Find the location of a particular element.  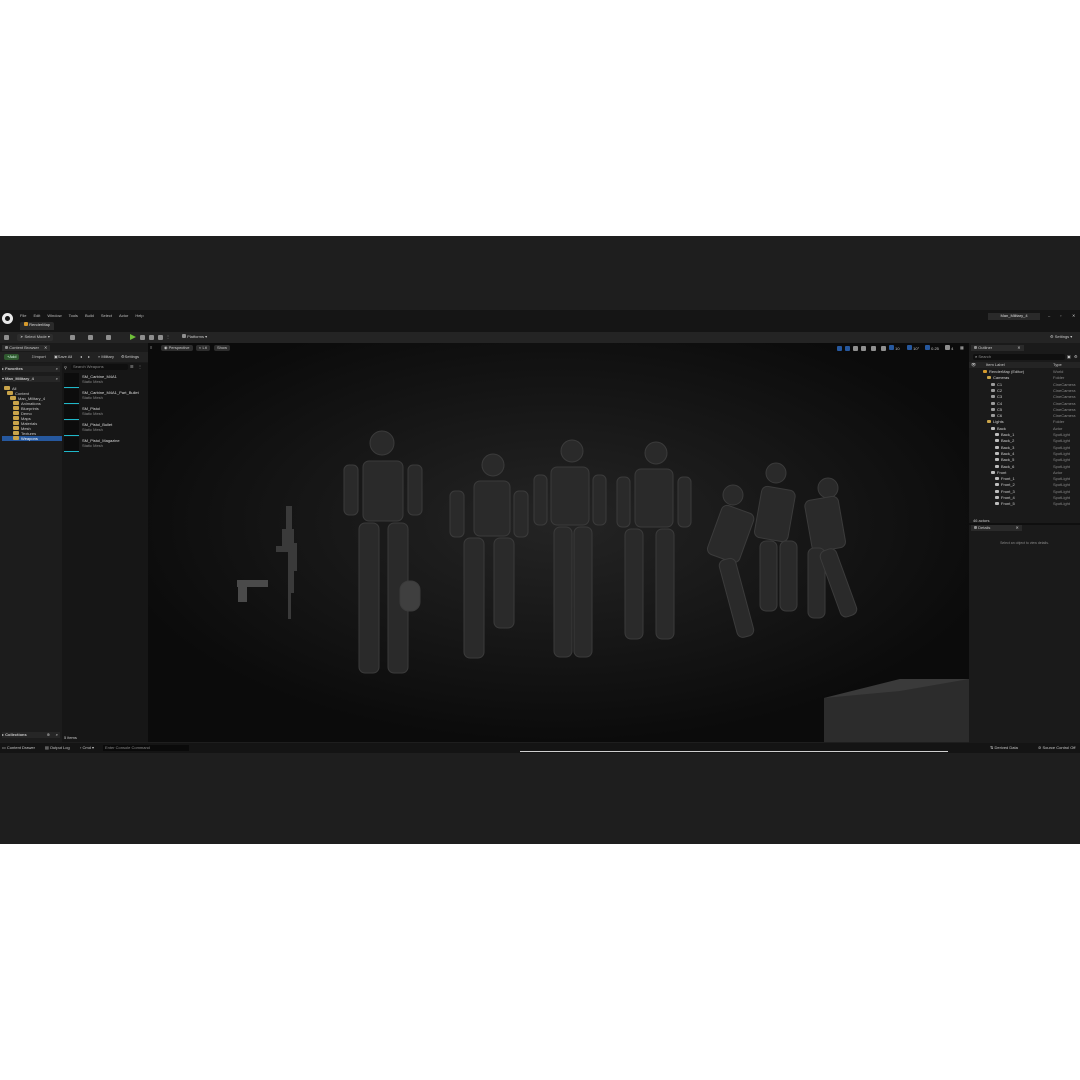

project-root-header: ▾ Man_Military_4 ⌕ is located at coordinates (31, 379).